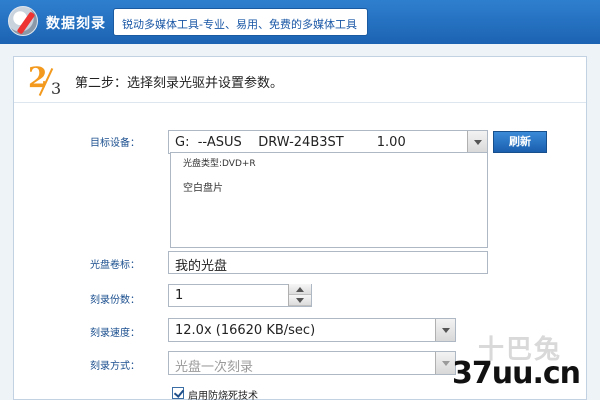 The width and height of the screenshot is (600, 400). I want to click on volume-input: 我的光盘, so click(328, 262).